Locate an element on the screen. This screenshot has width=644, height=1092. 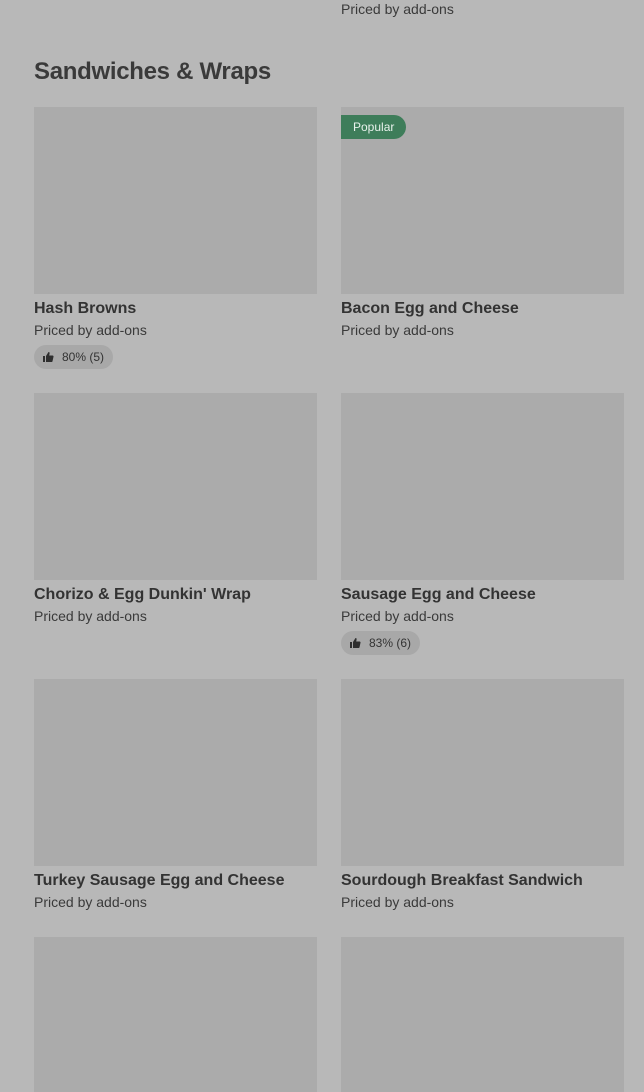
item-name: Chorizo & Egg Dunkin' Wrap is located at coordinates (175, 595).